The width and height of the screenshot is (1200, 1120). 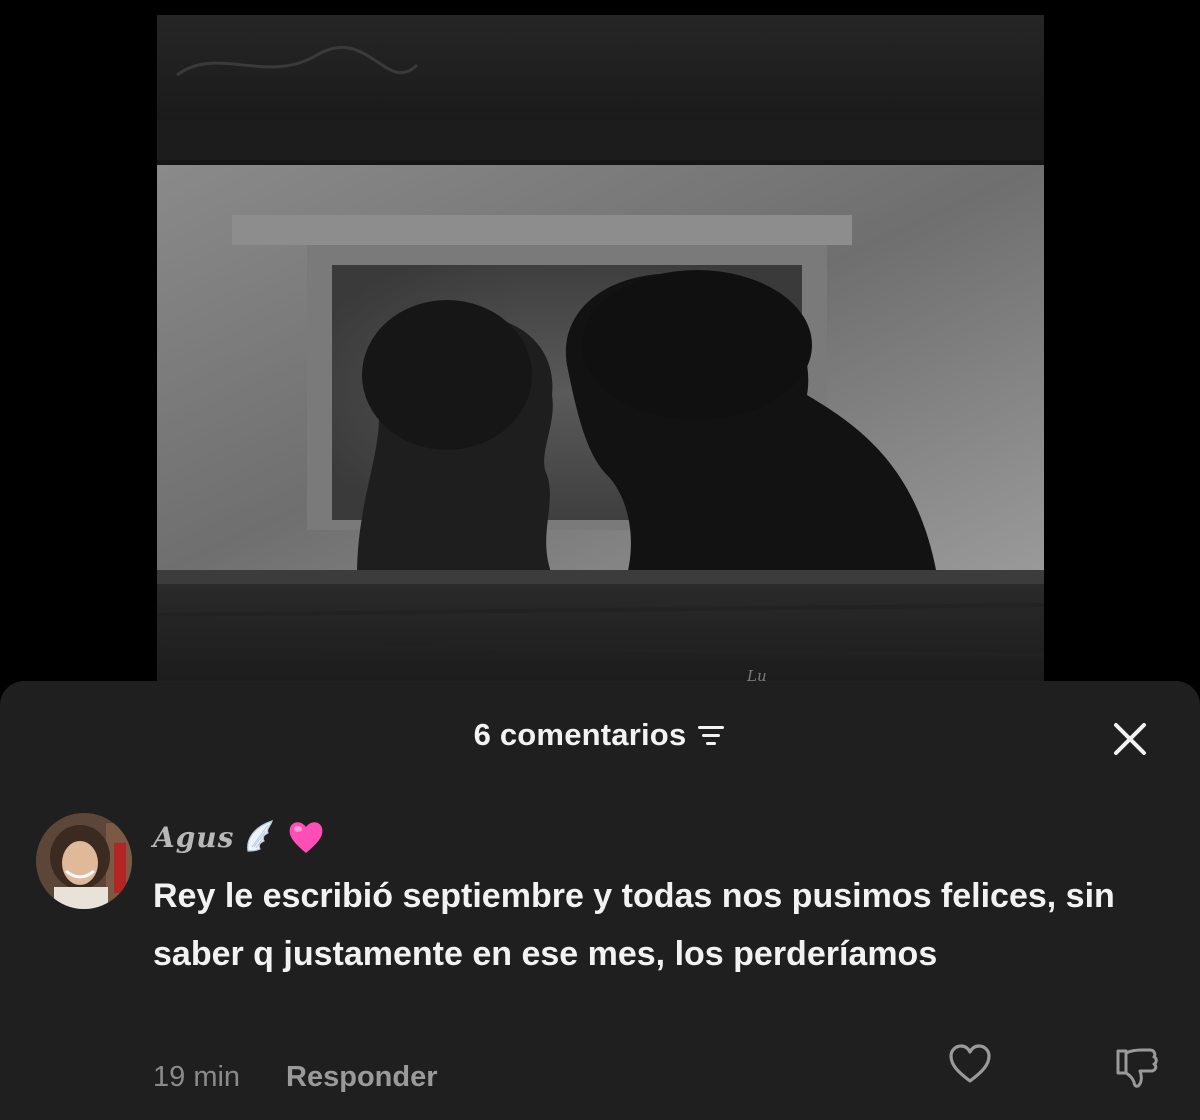 I want to click on comments-title-group: 6 comentarios, so click(x=600, y=735).